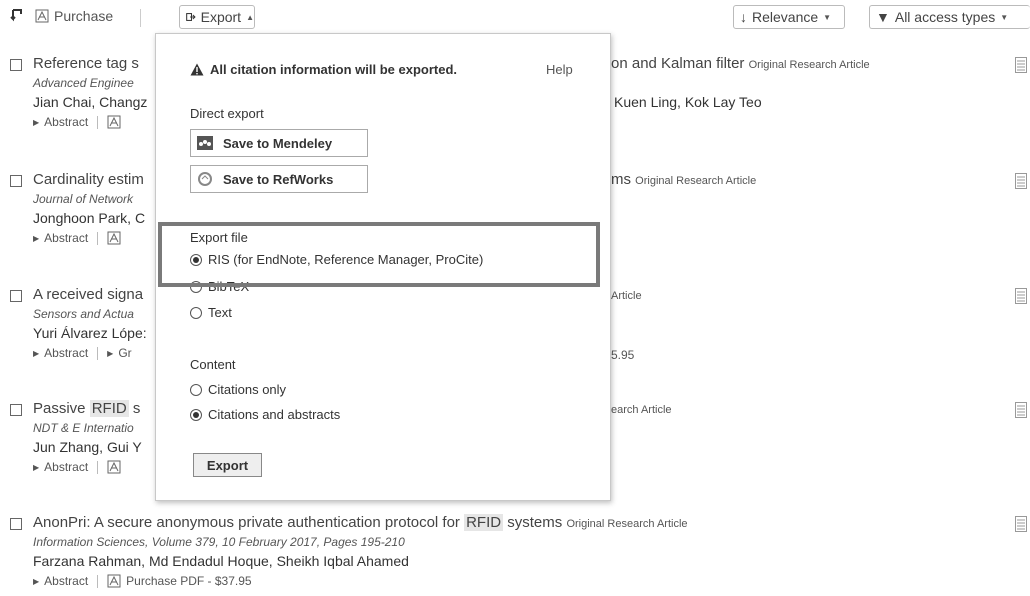  Describe the element at coordinates (265, 414) in the screenshot. I see `content-citations-abstracts-option: Citations and abstracts` at that location.